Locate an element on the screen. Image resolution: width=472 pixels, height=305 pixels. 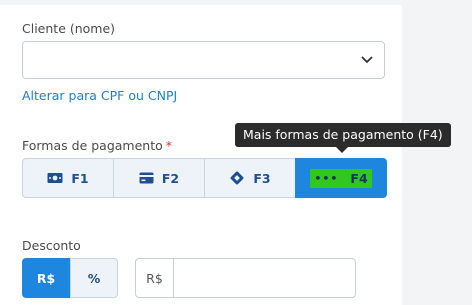
client-select is located at coordinates (203, 60).